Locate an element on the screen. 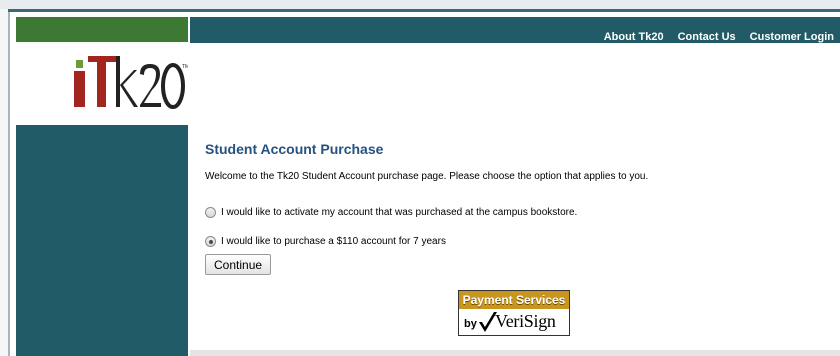 The image size is (840, 356). top-nav: About Tk20 Contact Us Customer Login is located at coordinates (712, 37).